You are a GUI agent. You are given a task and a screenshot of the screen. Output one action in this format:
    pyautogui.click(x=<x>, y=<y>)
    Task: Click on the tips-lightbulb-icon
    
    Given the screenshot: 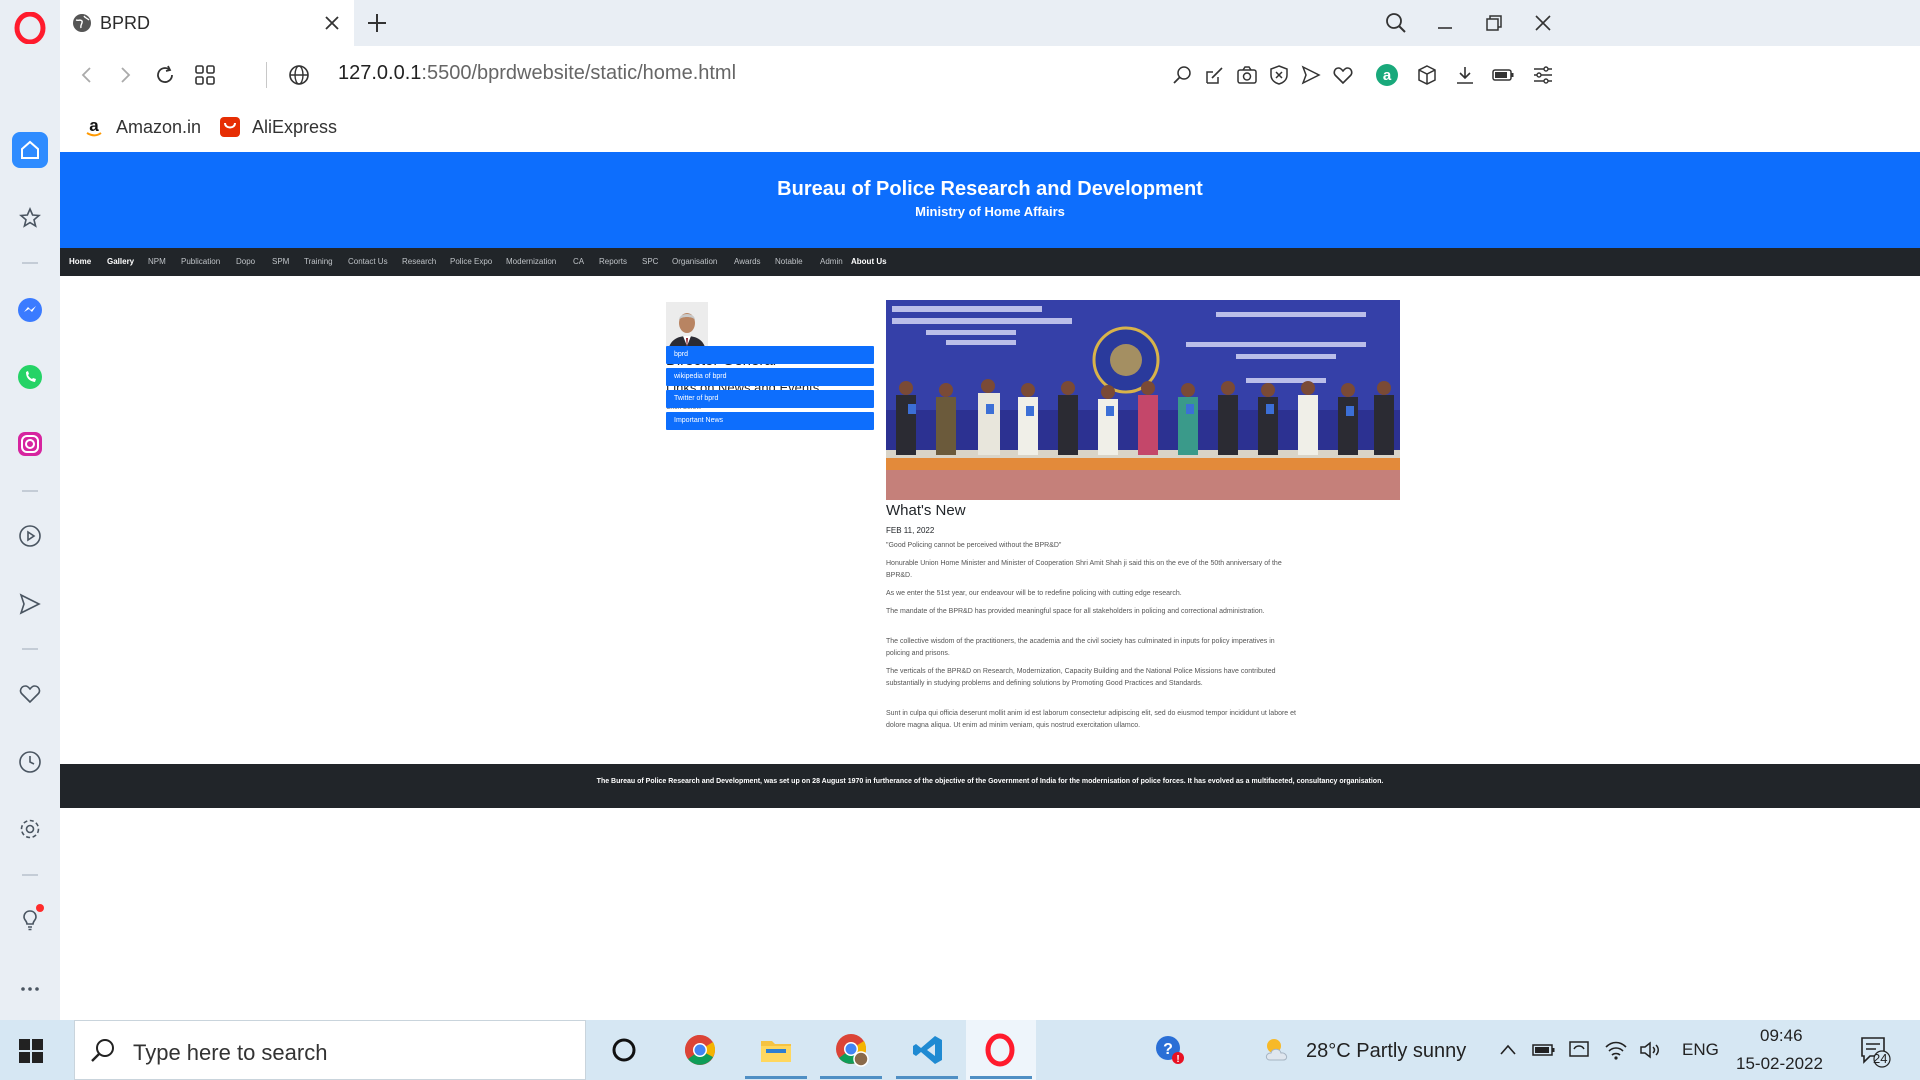 What is the action you would take?
    pyautogui.click(x=30, y=920)
    